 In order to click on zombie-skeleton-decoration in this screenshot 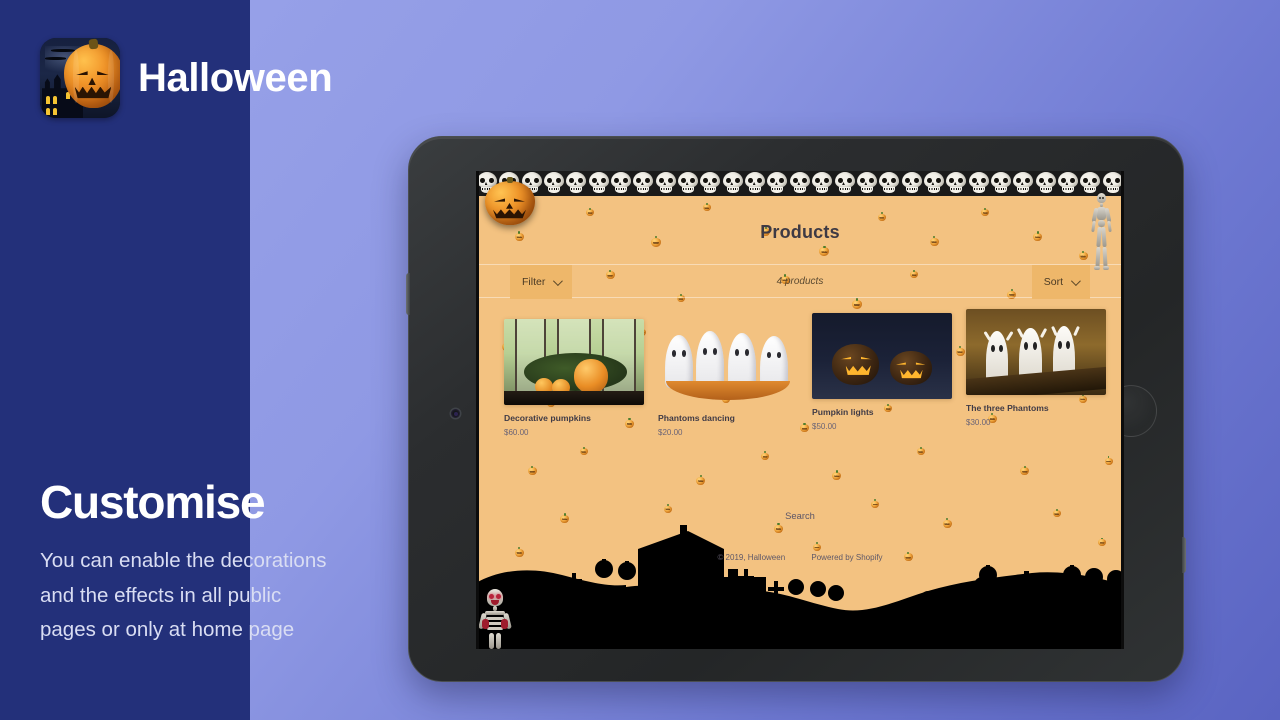, I will do `click(495, 619)`.